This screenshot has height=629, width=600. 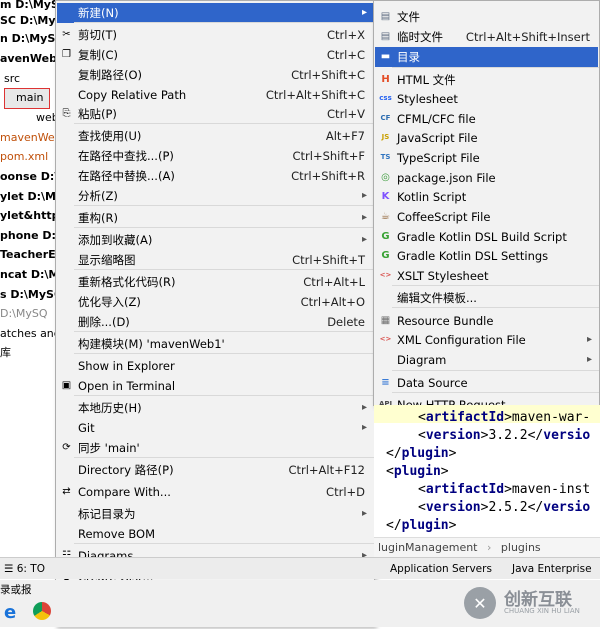 What do you see at coordinates (215, 218) in the screenshot?
I see `menu-item: 重构(R) ▸` at bounding box center [215, 218].